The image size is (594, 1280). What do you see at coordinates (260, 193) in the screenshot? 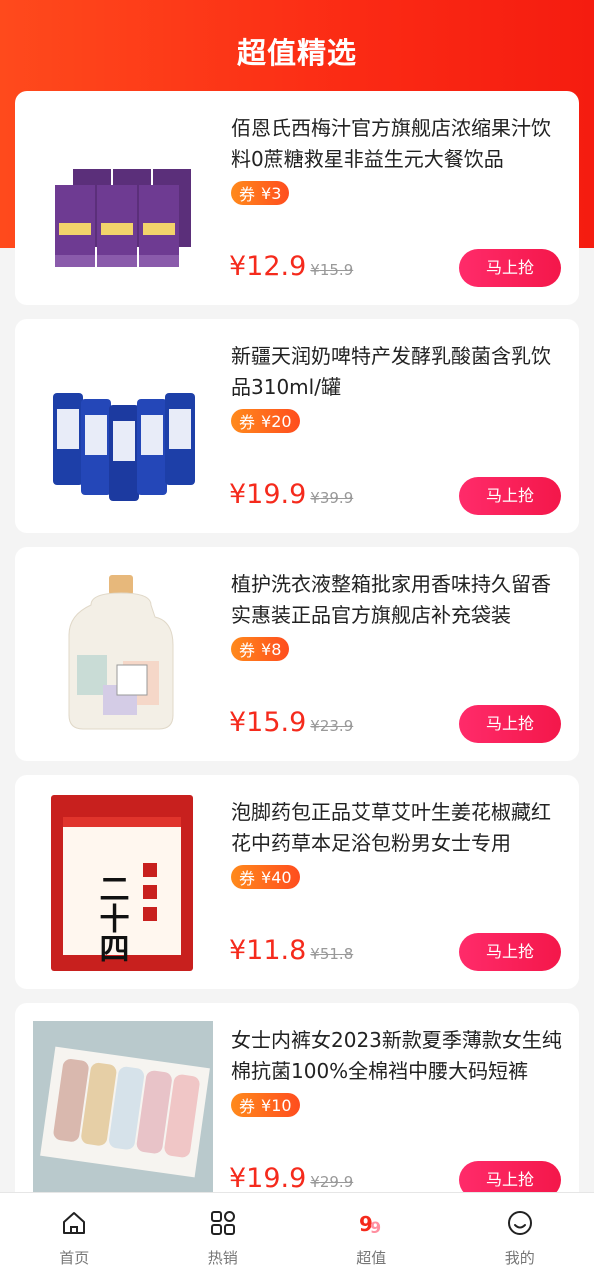
I see `coupon-badge: 券 ¥3` at bounding box center [260, 193].